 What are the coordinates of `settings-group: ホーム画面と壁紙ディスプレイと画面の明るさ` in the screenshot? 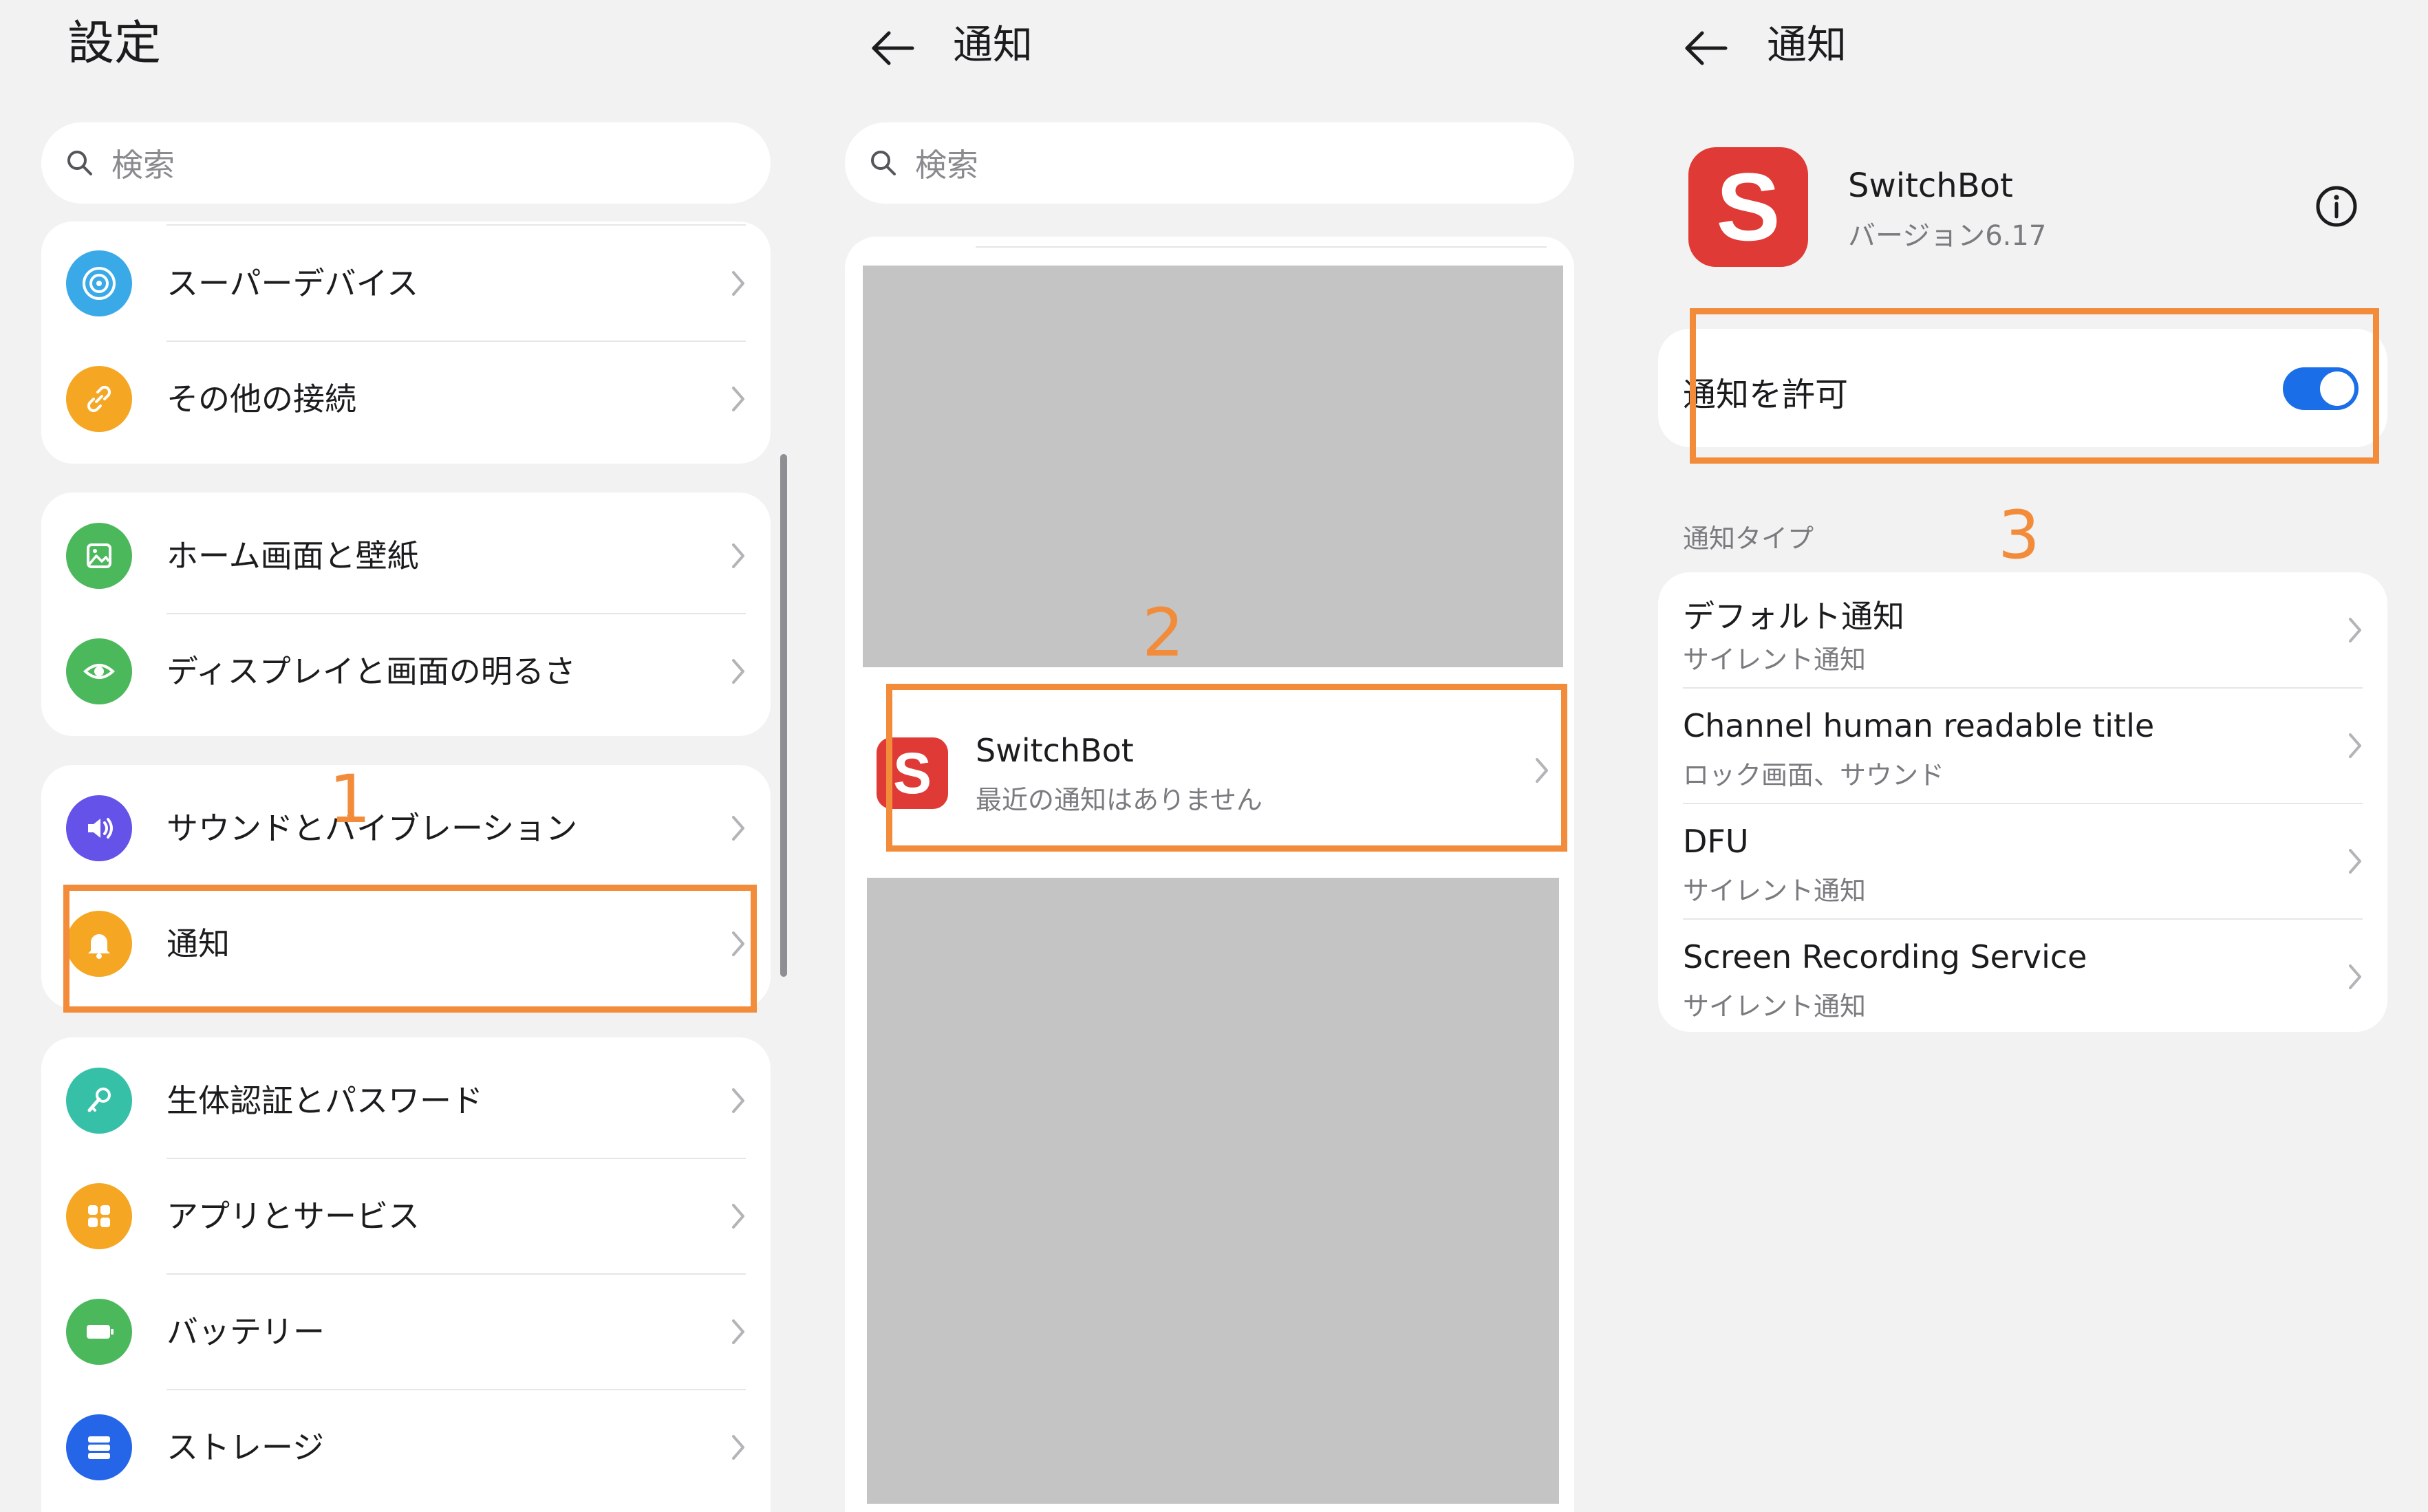 It's located at (406, 614).